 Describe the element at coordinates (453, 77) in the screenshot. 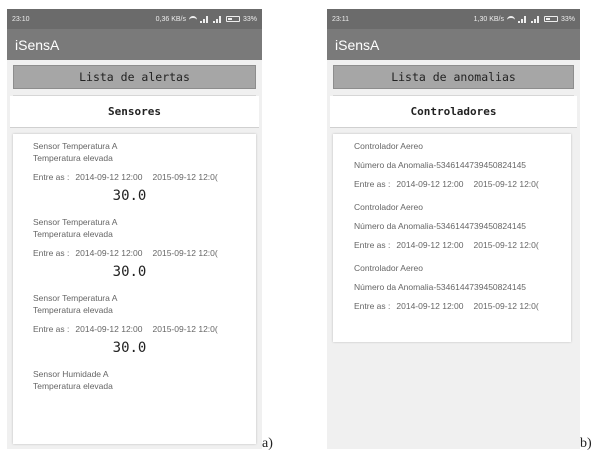

I see `anomaly-list-button: Lista de anomalias` at that location.